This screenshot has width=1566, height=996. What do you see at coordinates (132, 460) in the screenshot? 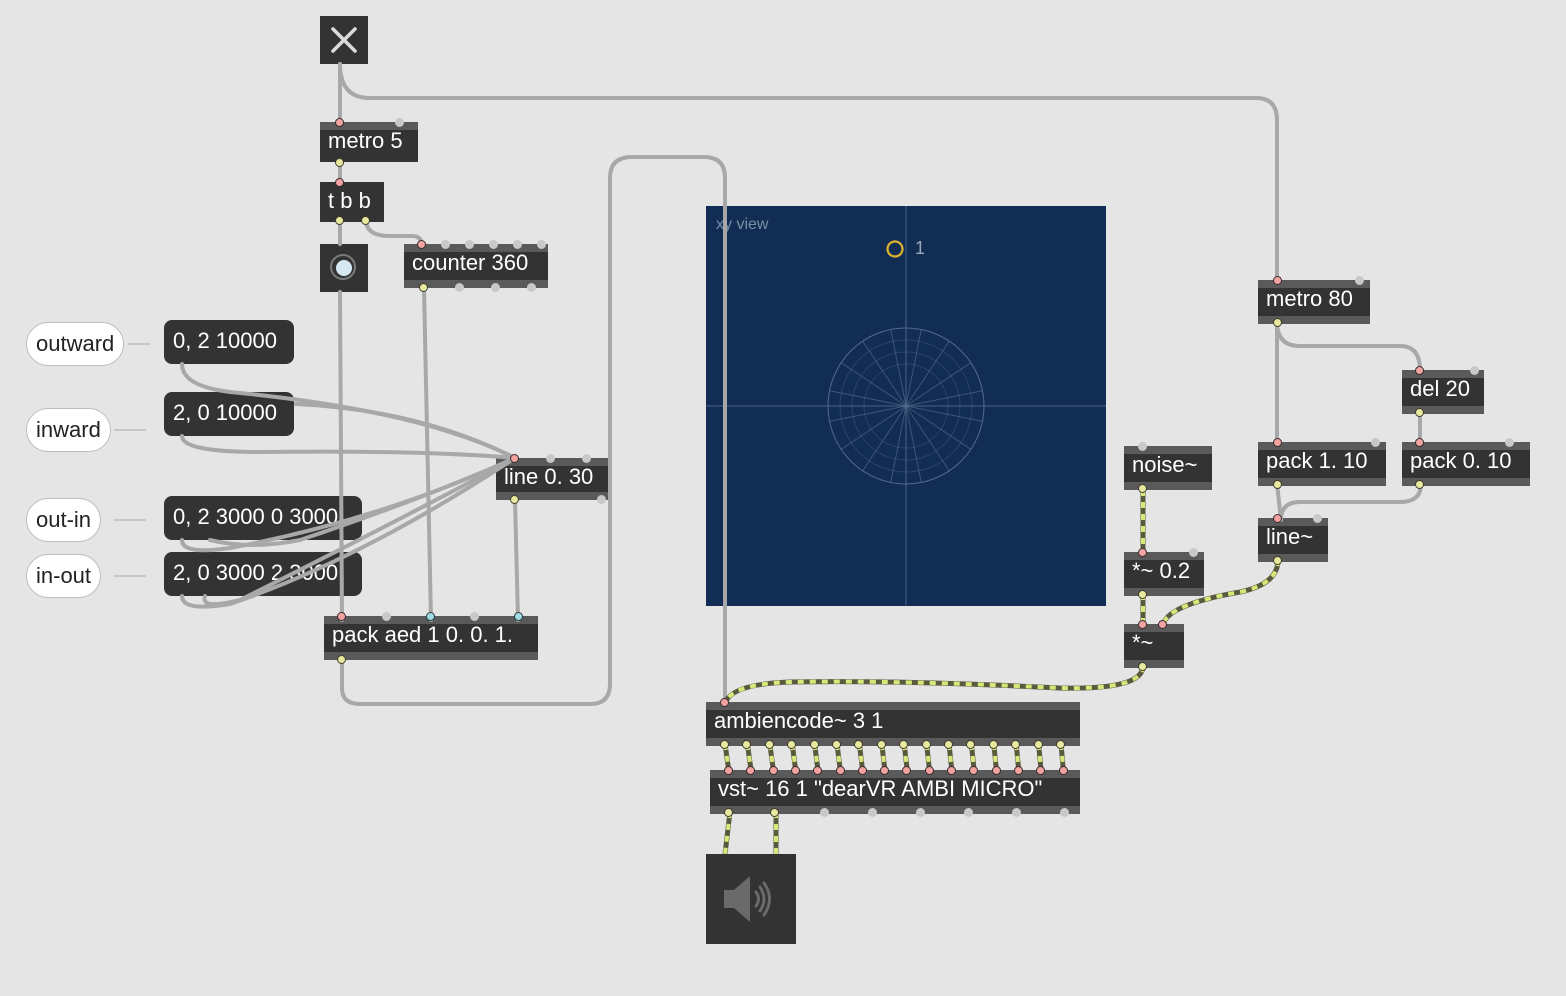
I see `comment-pointers` at bounding box center [132, 460].